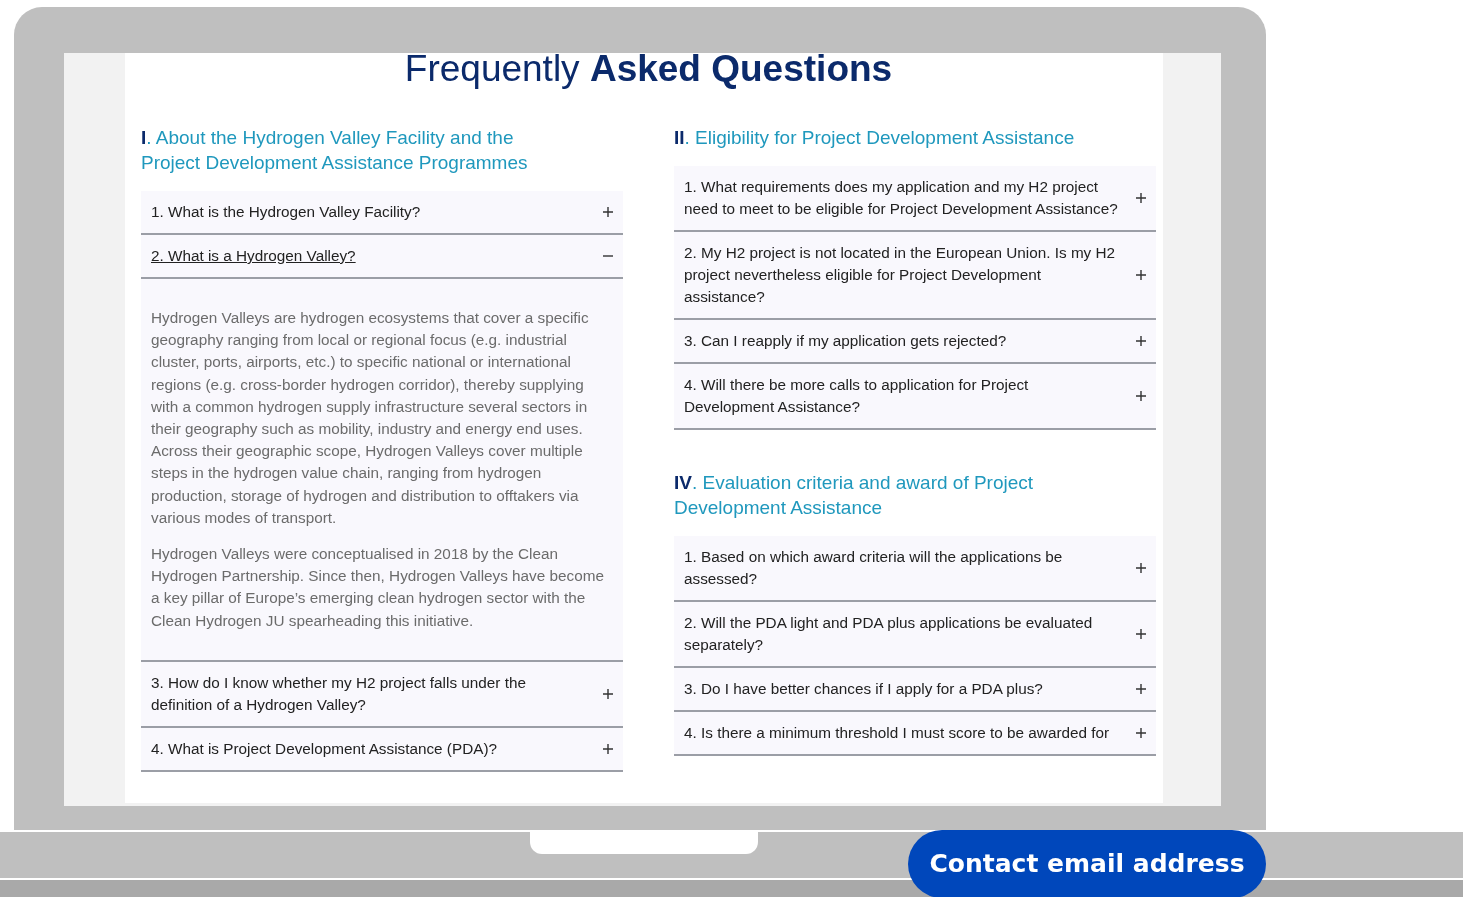 The image size is (1463, 897). Describe the element at coordinates (915, 569) in the screenshot. I see `faq-question: 1. Based on which award criteria will the applications be assessed?` at that location.